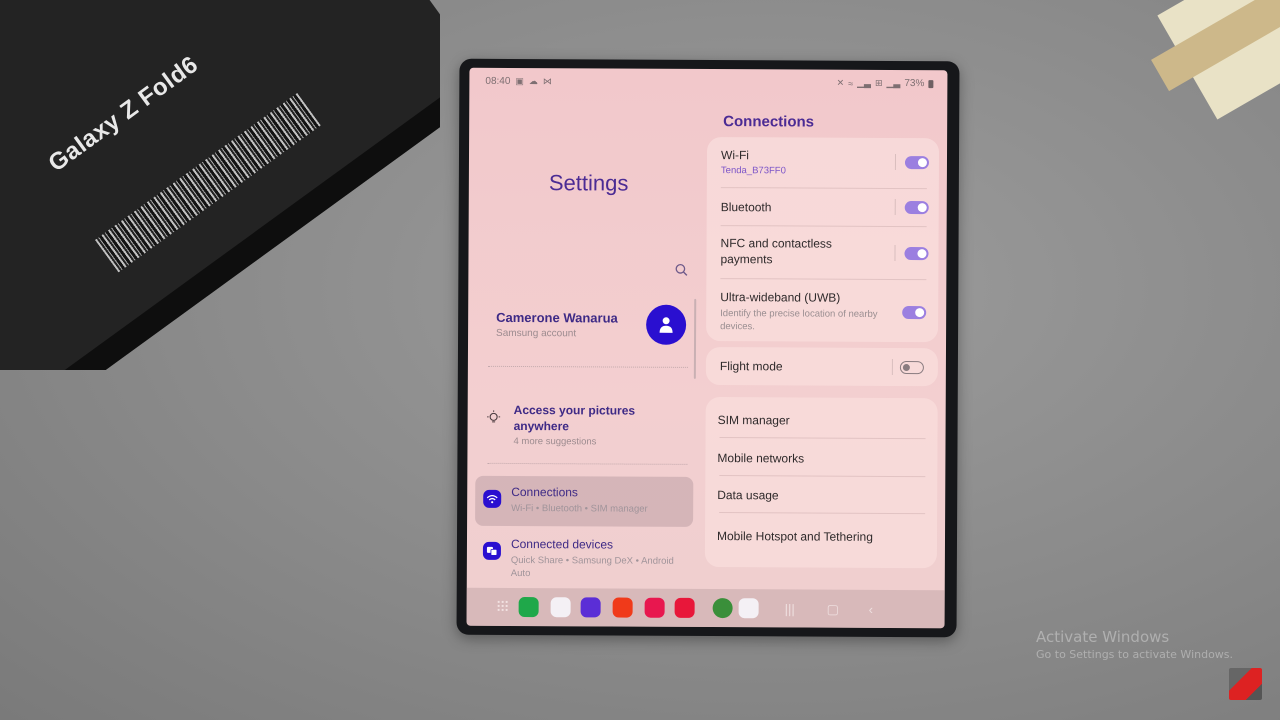  Describe the element at coordinates (754, 420) in the screenshot. I see `menu-item-sim-manager: SIM manager` at that location.